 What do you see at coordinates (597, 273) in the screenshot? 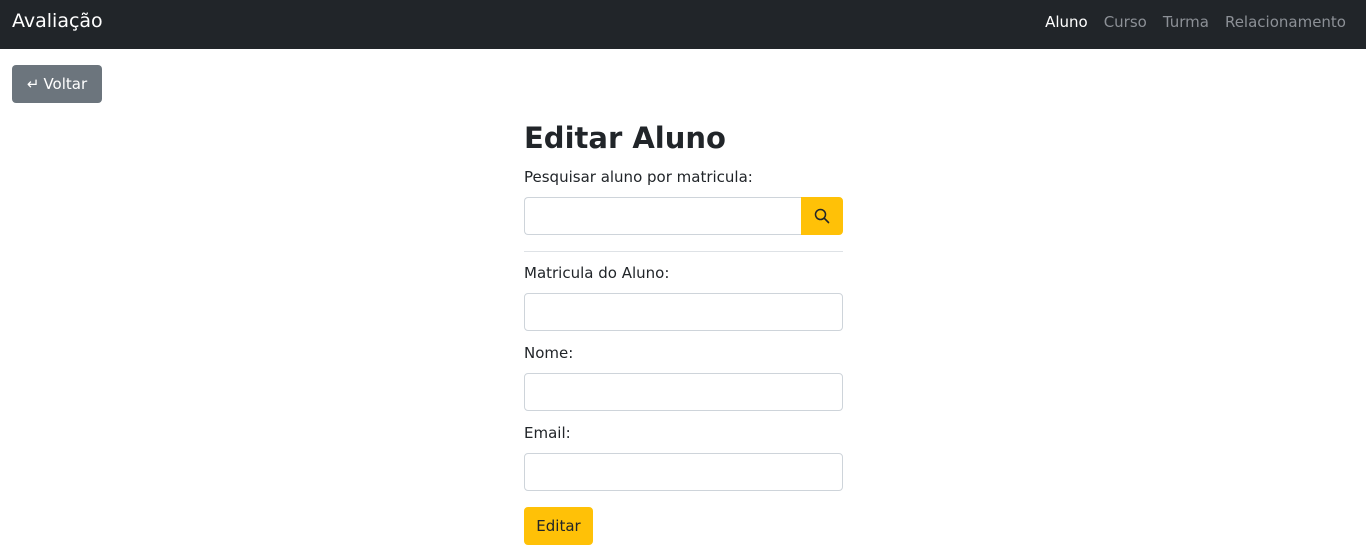
I see `matricula-label: Matricula do Aluno:` at bounding box center [597, 273].